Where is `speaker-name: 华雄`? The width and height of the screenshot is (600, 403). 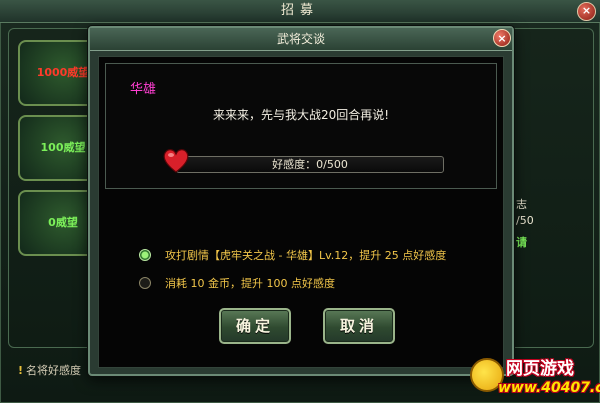 speaker-name: 华雄 is located at coordinates (143, 89).